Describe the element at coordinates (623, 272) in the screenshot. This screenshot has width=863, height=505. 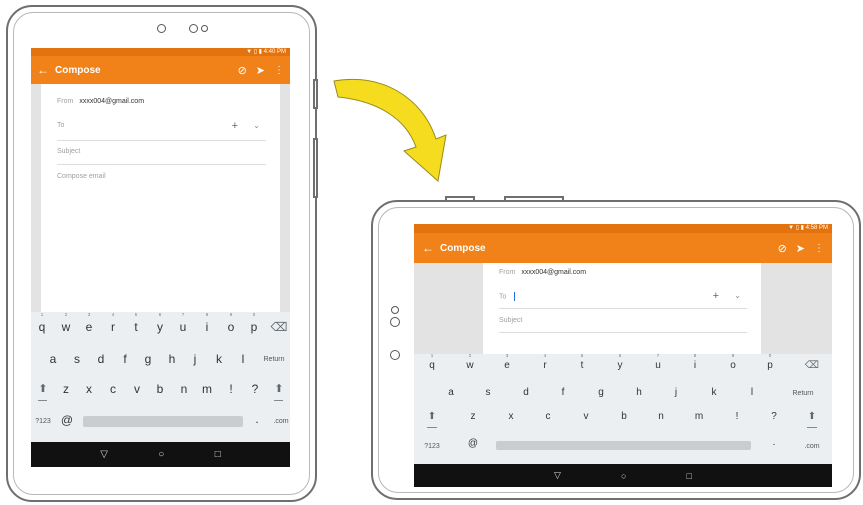
I see `from-field: From xxxx004@gmail.com` at that location.